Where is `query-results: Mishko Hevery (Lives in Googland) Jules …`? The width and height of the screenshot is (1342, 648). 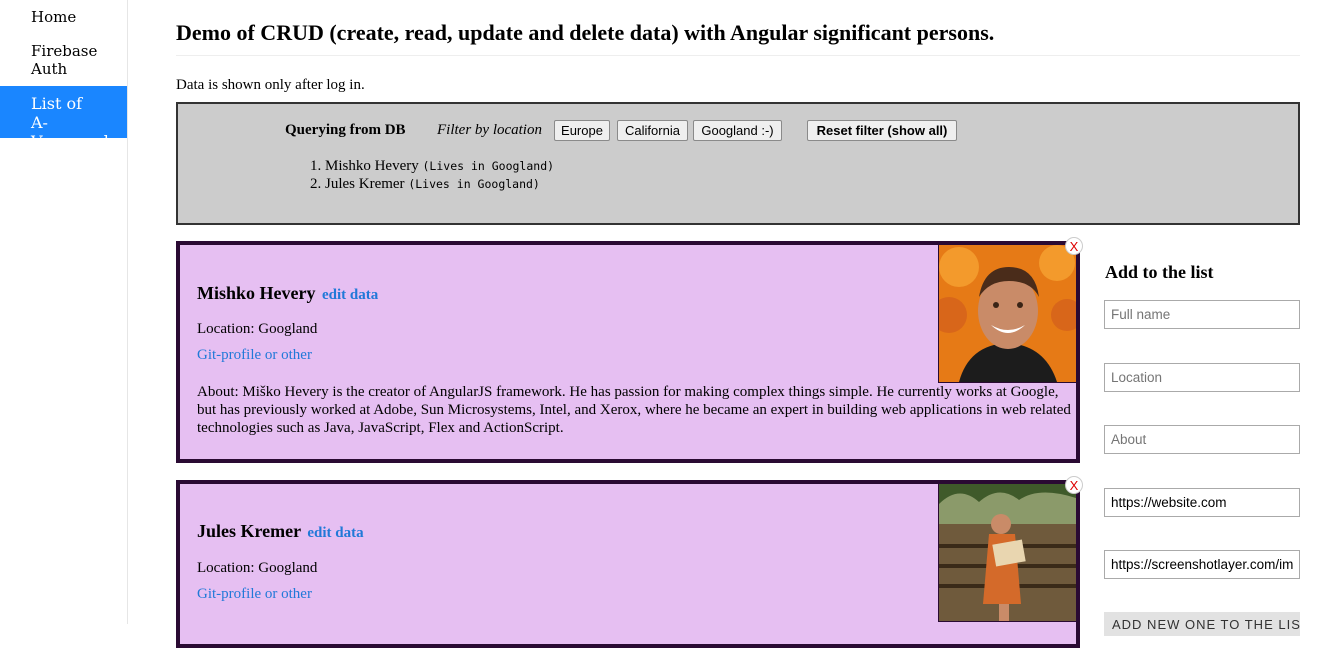 query-results: Mishko Hevery (Lives in Googland) Jules … is located at coordinates (431, 175).